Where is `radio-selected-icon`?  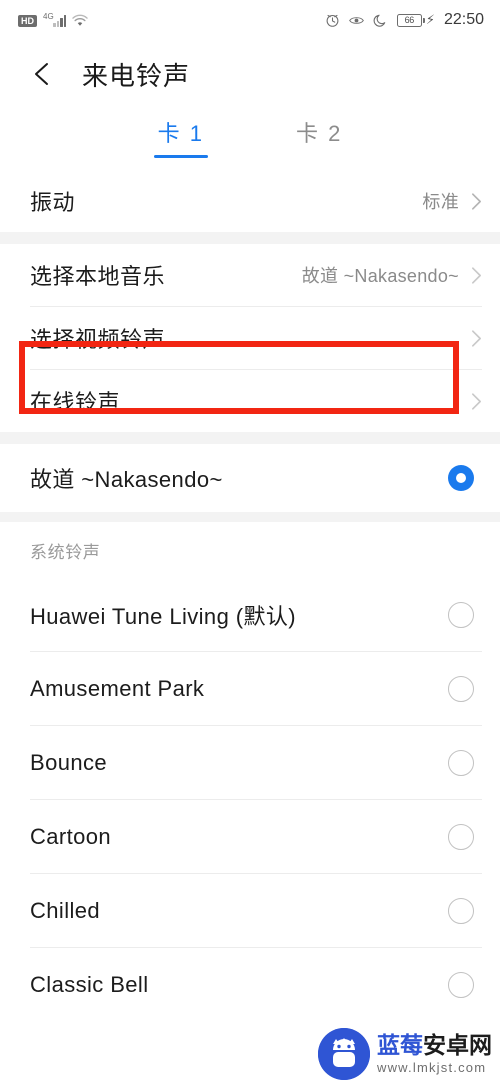
radio-selected-icon is located at coordinates (461, 478).